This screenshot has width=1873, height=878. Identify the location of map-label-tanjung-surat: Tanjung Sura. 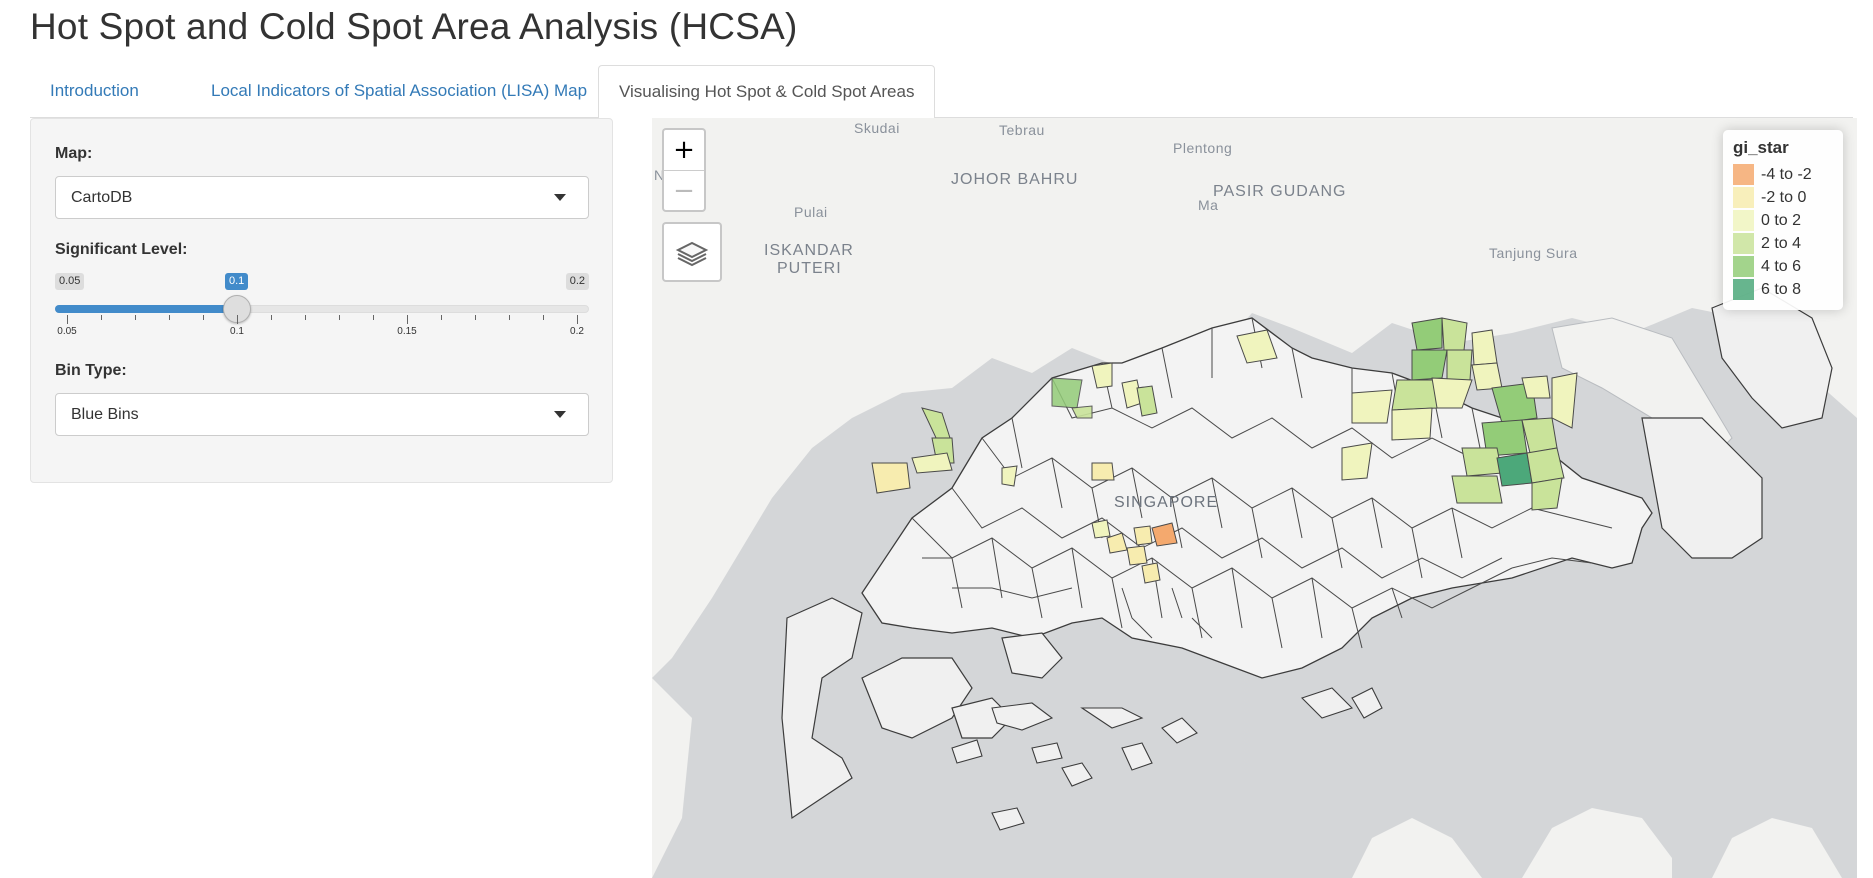
(1533, 253).